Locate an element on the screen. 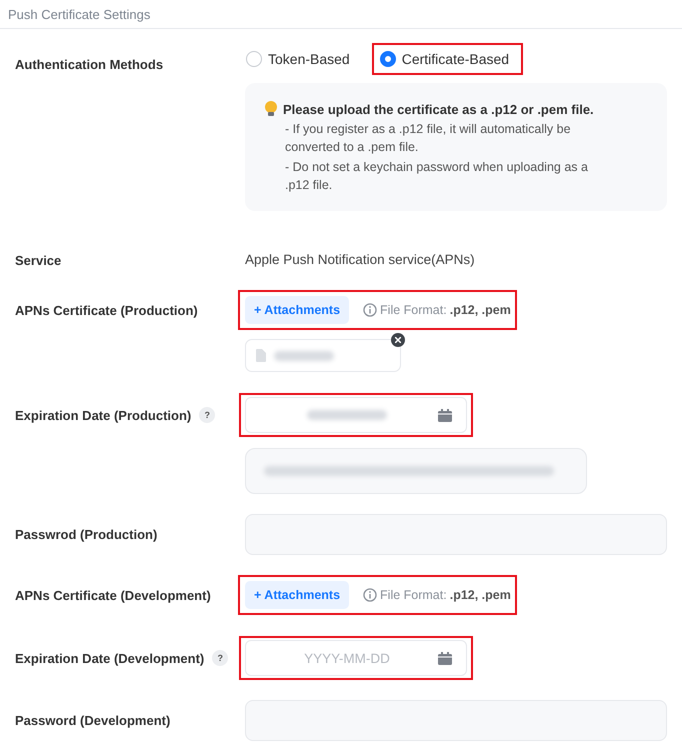 The image size is (682, 747). field-value: Apple Push Notification service(APNs) is located at coordinates (360, 260).